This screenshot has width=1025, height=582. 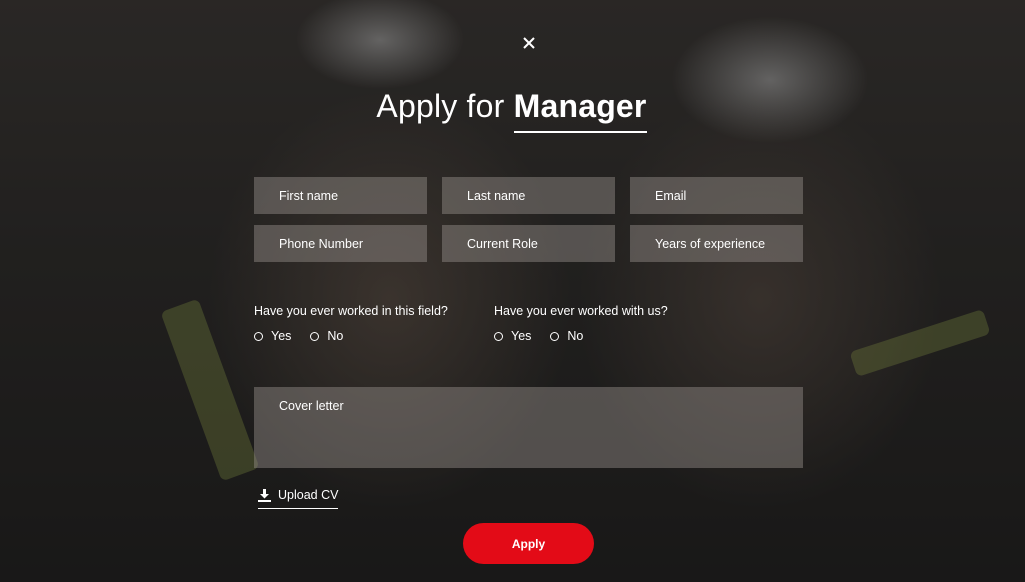 I want to click on download-icon, so click(x=264, y=495).